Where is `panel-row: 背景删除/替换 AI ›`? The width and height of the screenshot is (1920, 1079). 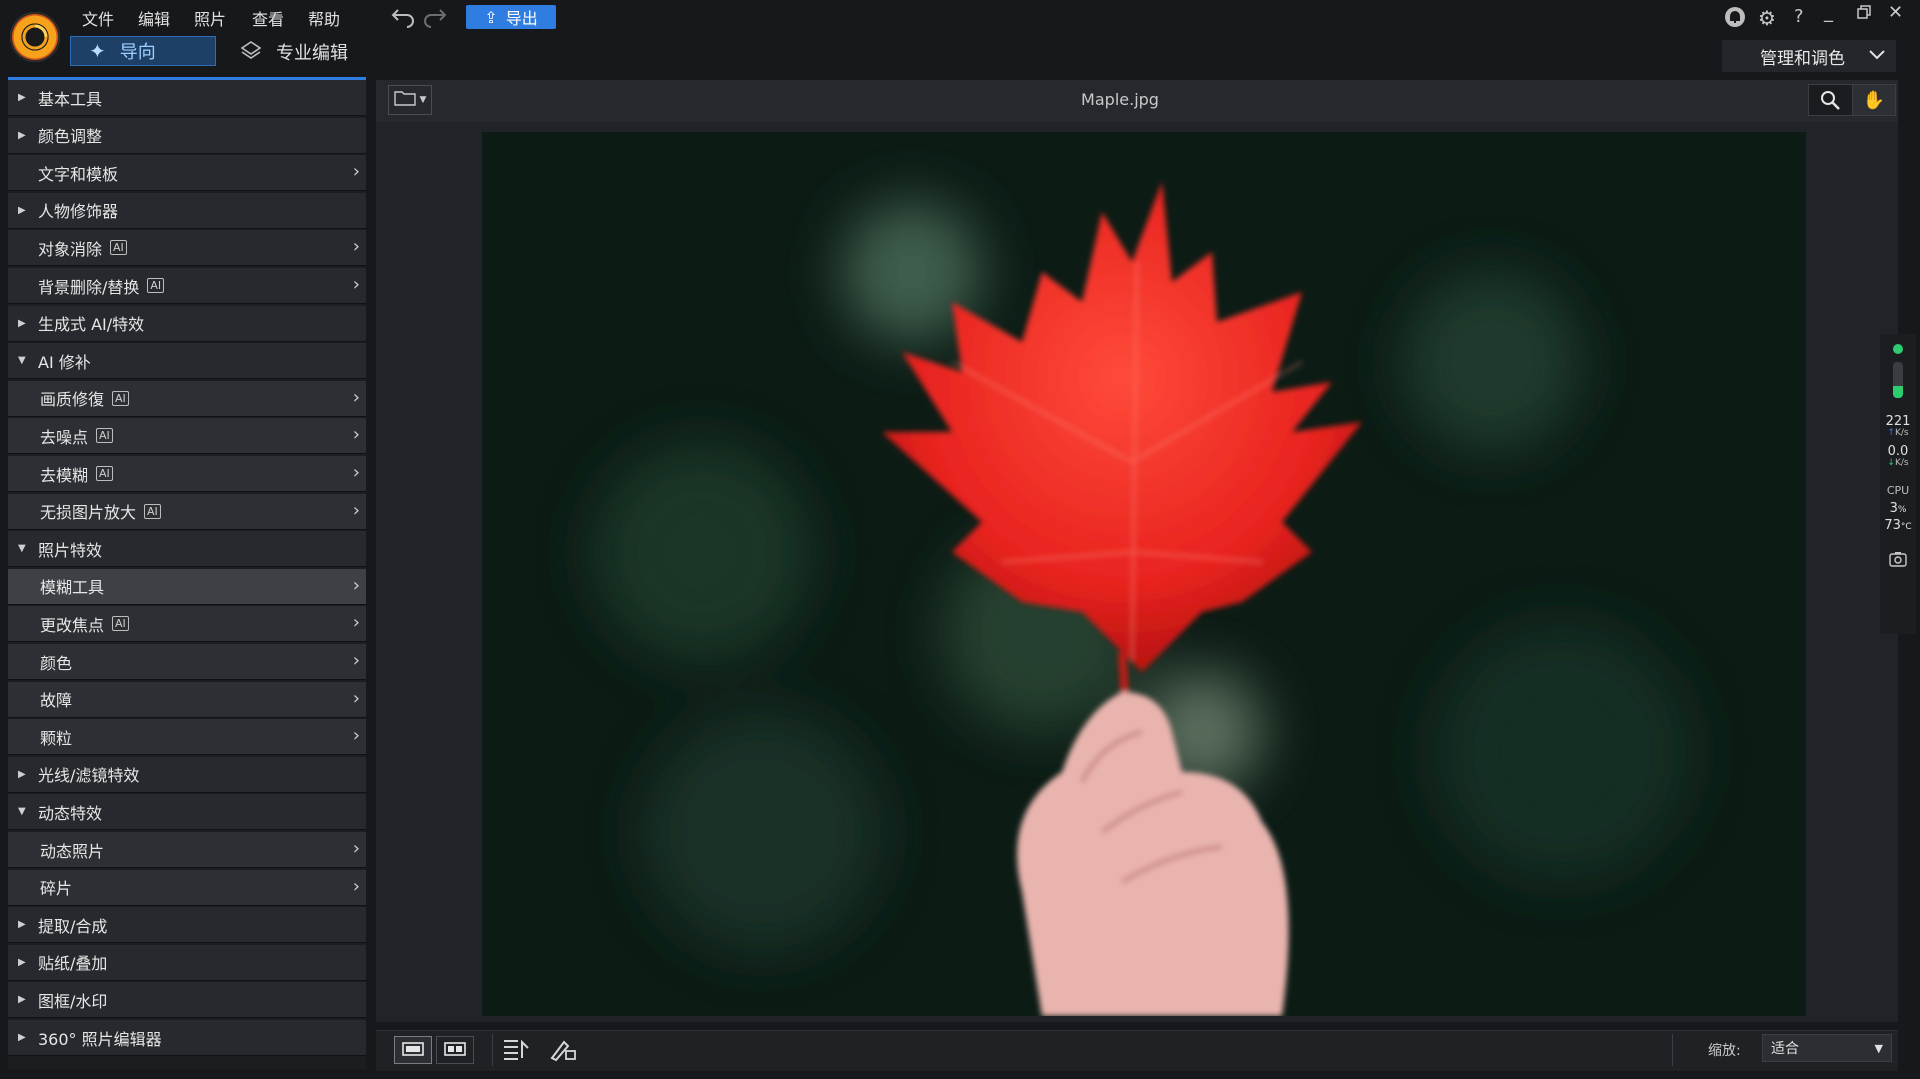 panel-row: 背景删除/替换 AI › is located at coordinates (187, 286).